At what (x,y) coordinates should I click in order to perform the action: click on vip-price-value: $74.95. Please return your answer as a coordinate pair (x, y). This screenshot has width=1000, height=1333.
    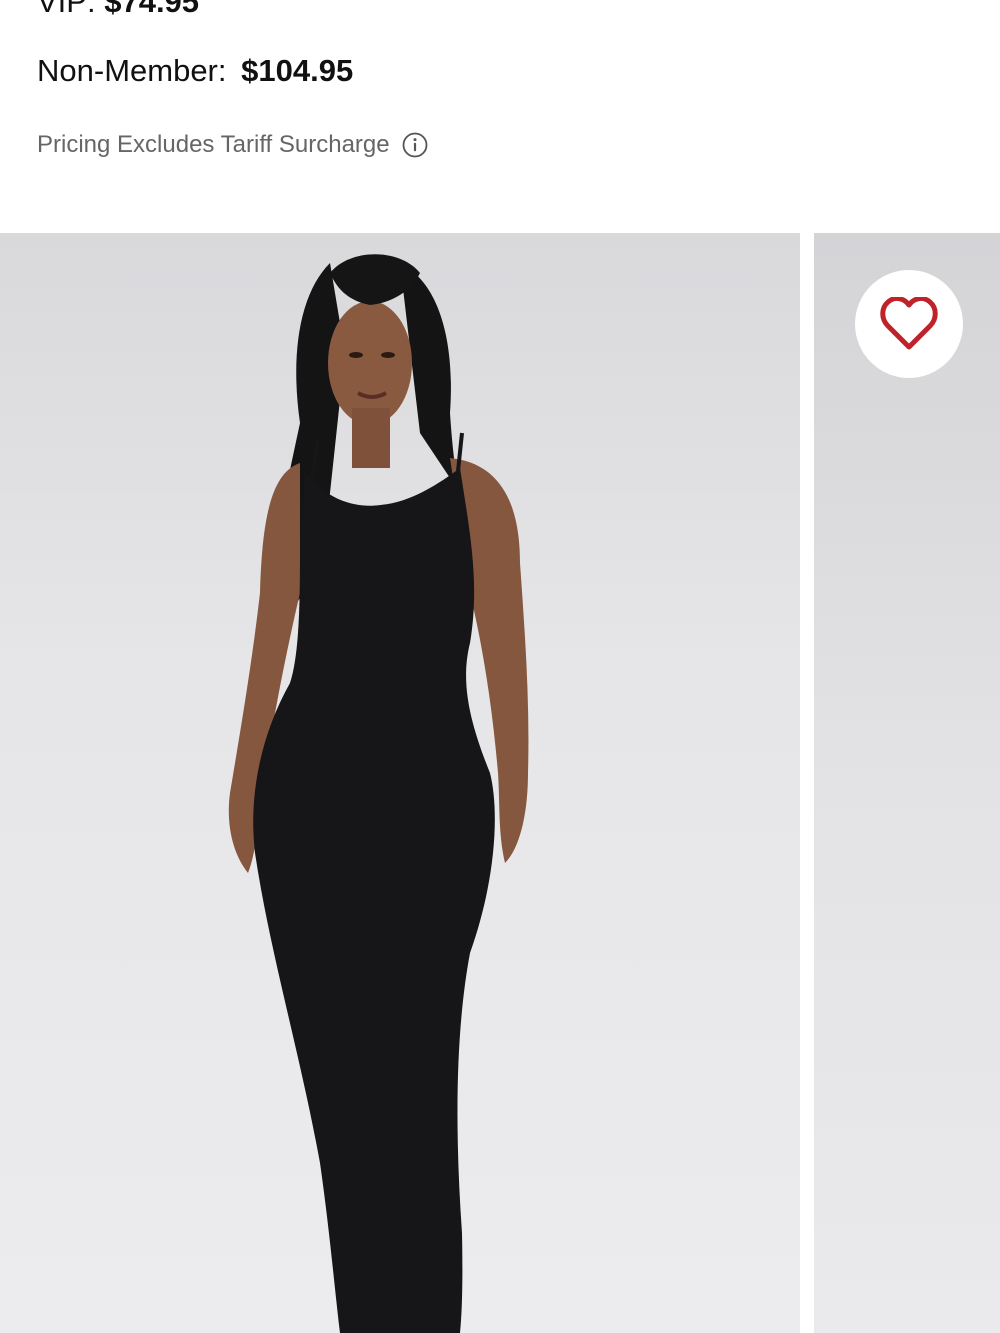
    Looking at the image, I should click on (152, 9).